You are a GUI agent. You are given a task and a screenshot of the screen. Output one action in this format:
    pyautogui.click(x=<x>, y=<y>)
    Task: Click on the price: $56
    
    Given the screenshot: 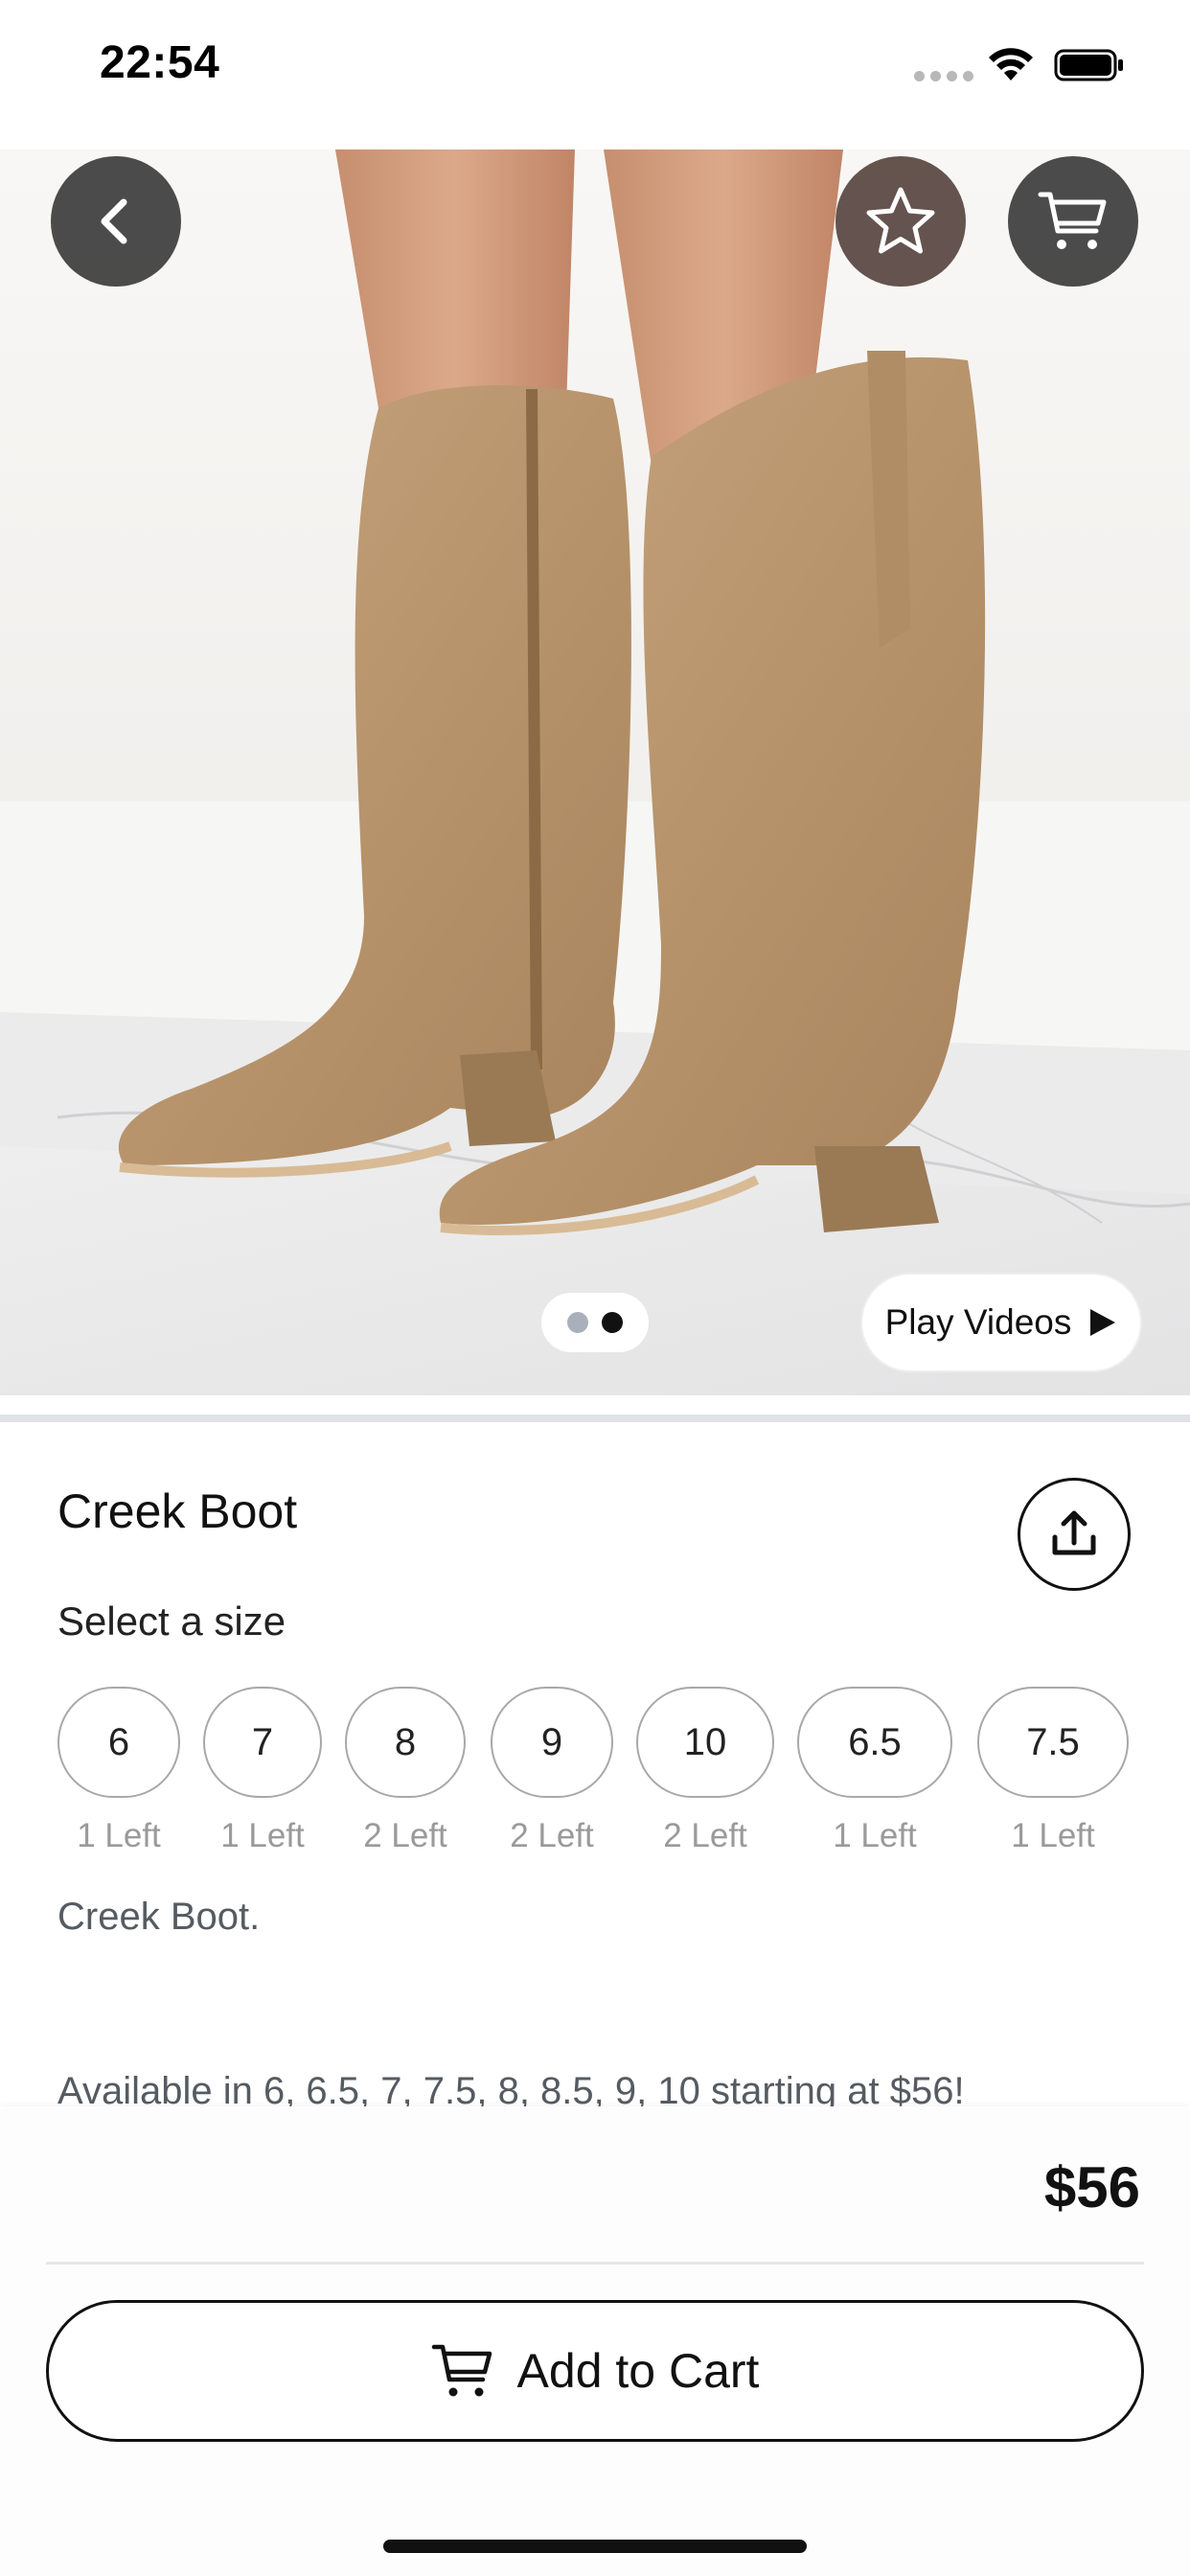 What is the action you would take?
    pyautogui.click(x=1092, y=2187)
    